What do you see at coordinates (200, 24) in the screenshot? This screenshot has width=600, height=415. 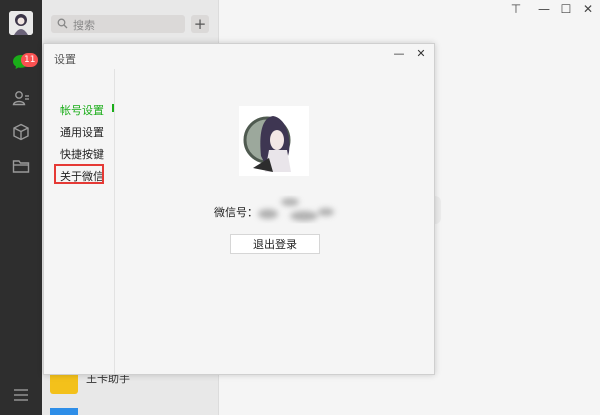 I see `add-chat-button: +` at bounding box center [200, 24].